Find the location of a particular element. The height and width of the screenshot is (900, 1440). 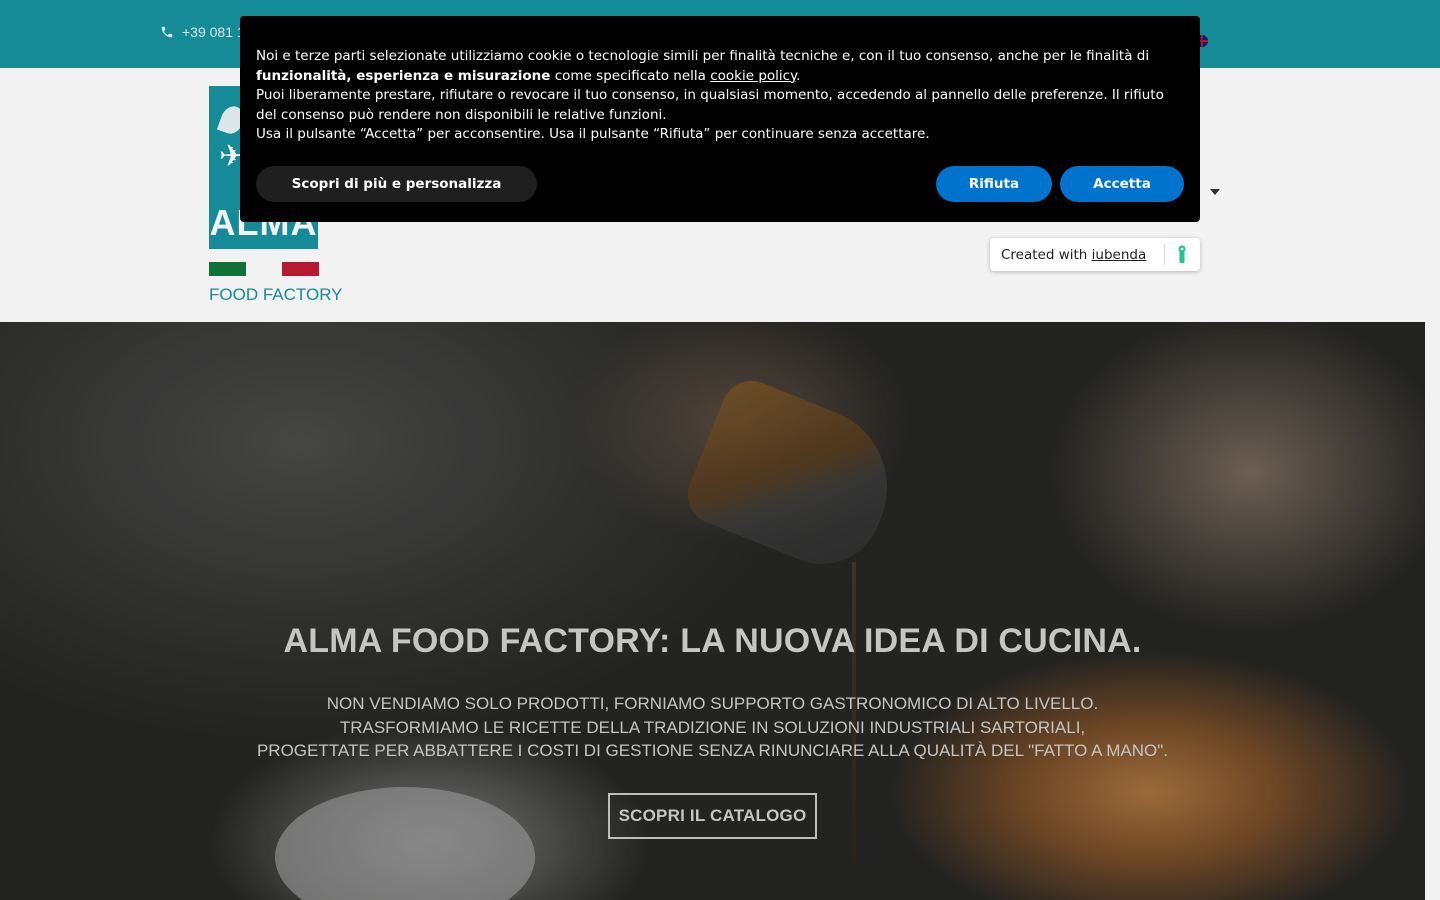

iubenda-badge: Created with iubenda is located at coordinates (1095, 254).